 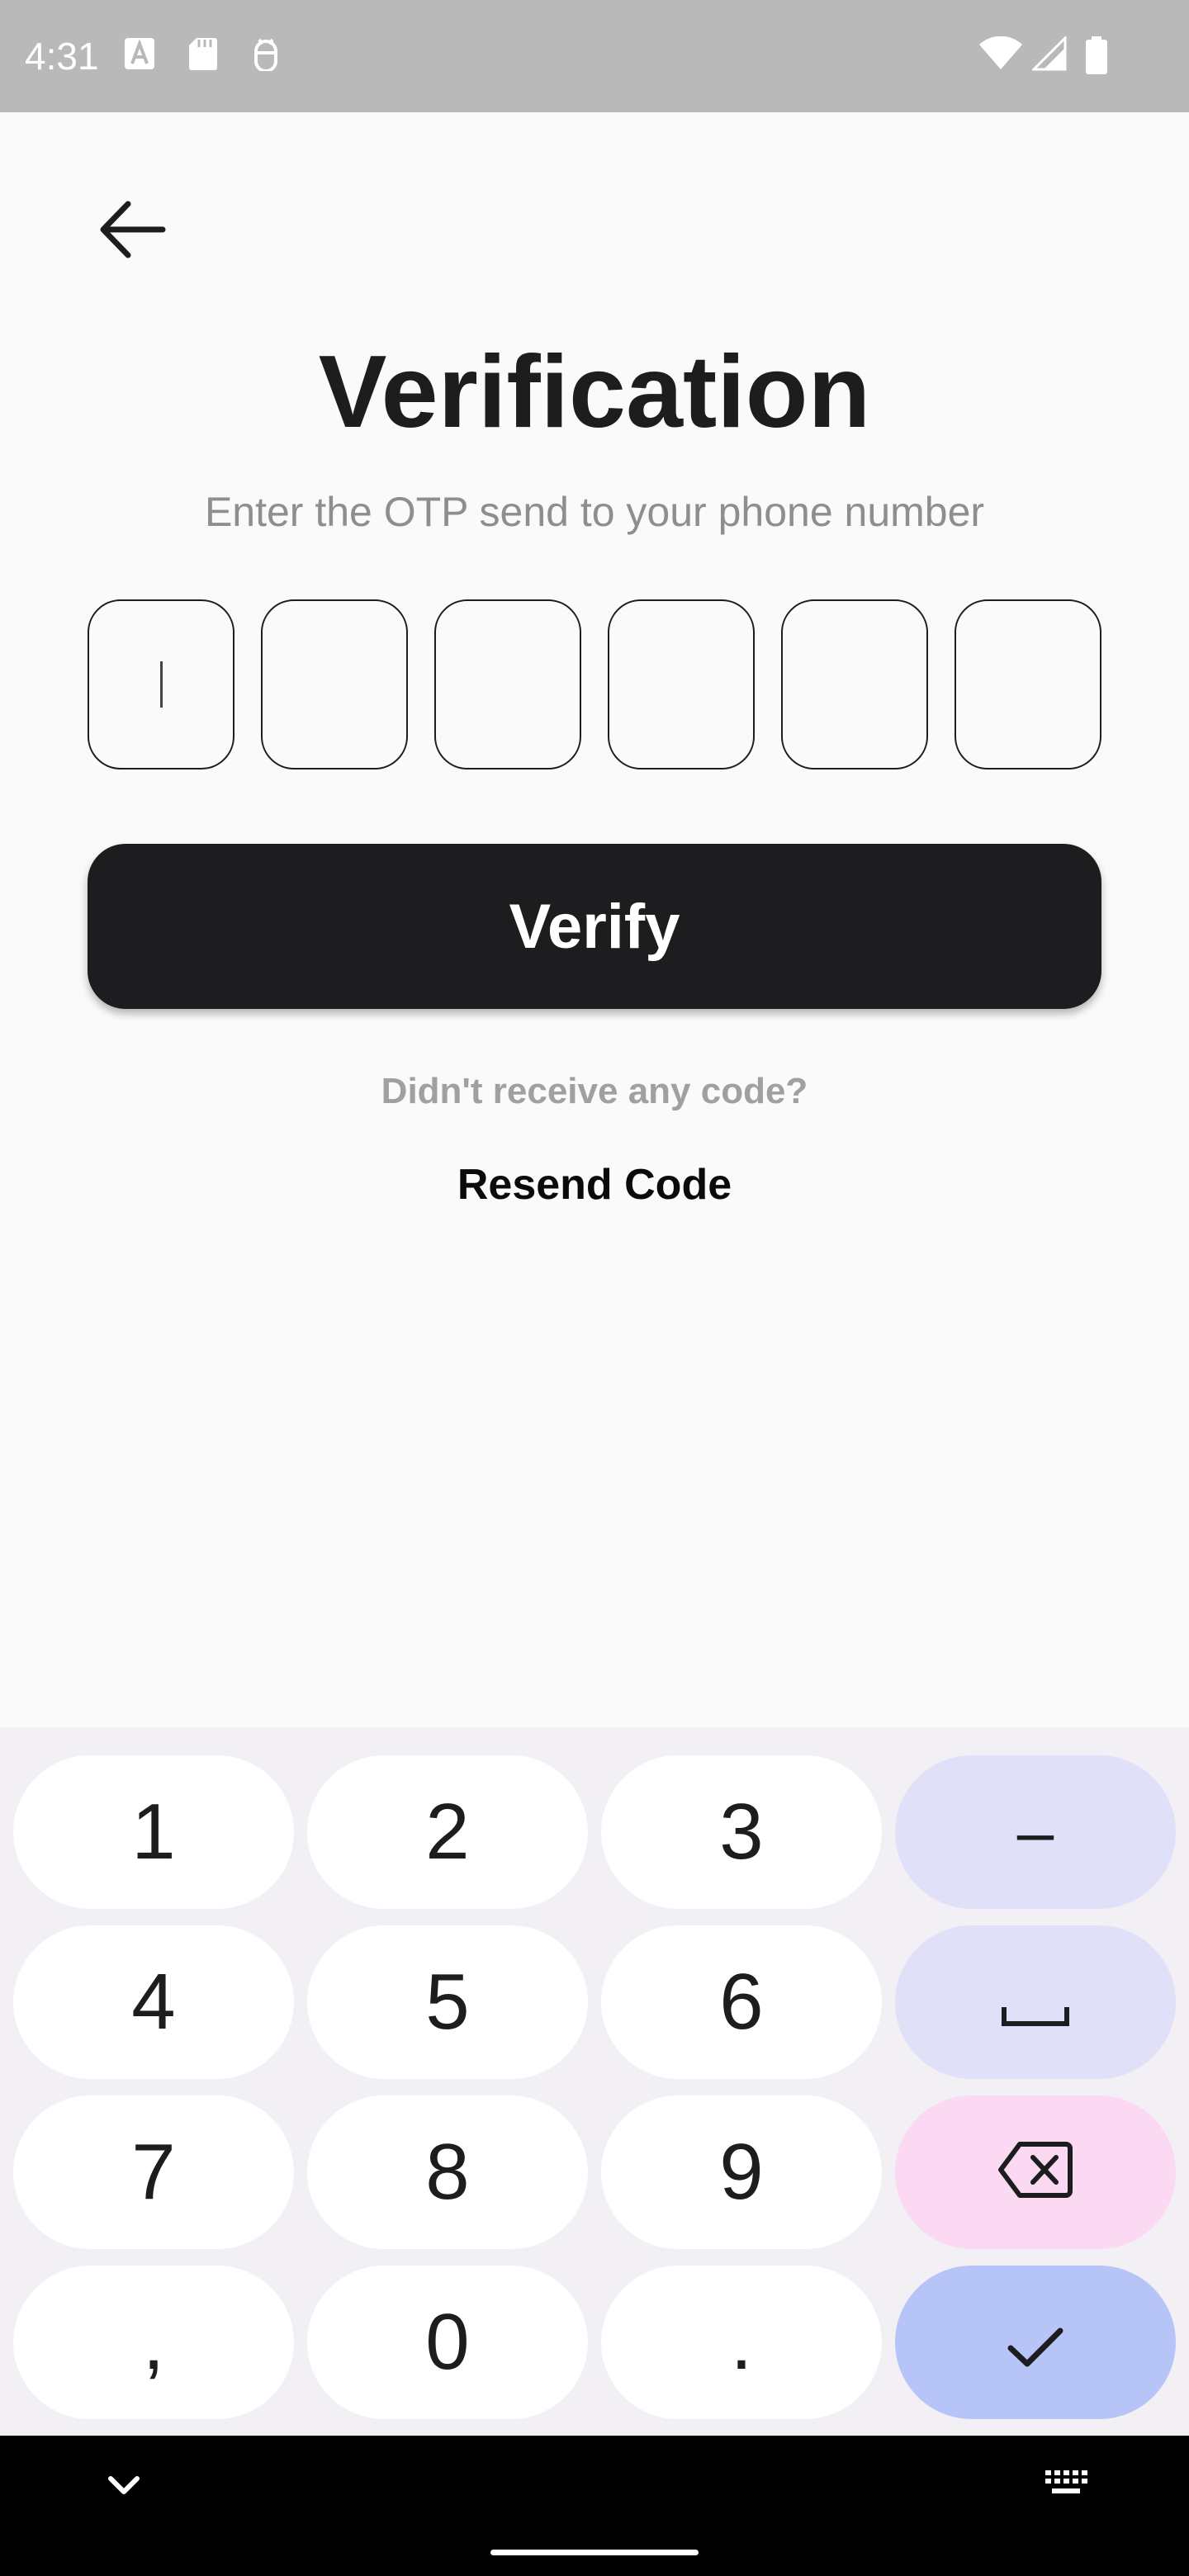 What do you see at coordinates (447, 2342) in the screenshot?
I see `key-0: 0` at bounding box center [447, 2342].